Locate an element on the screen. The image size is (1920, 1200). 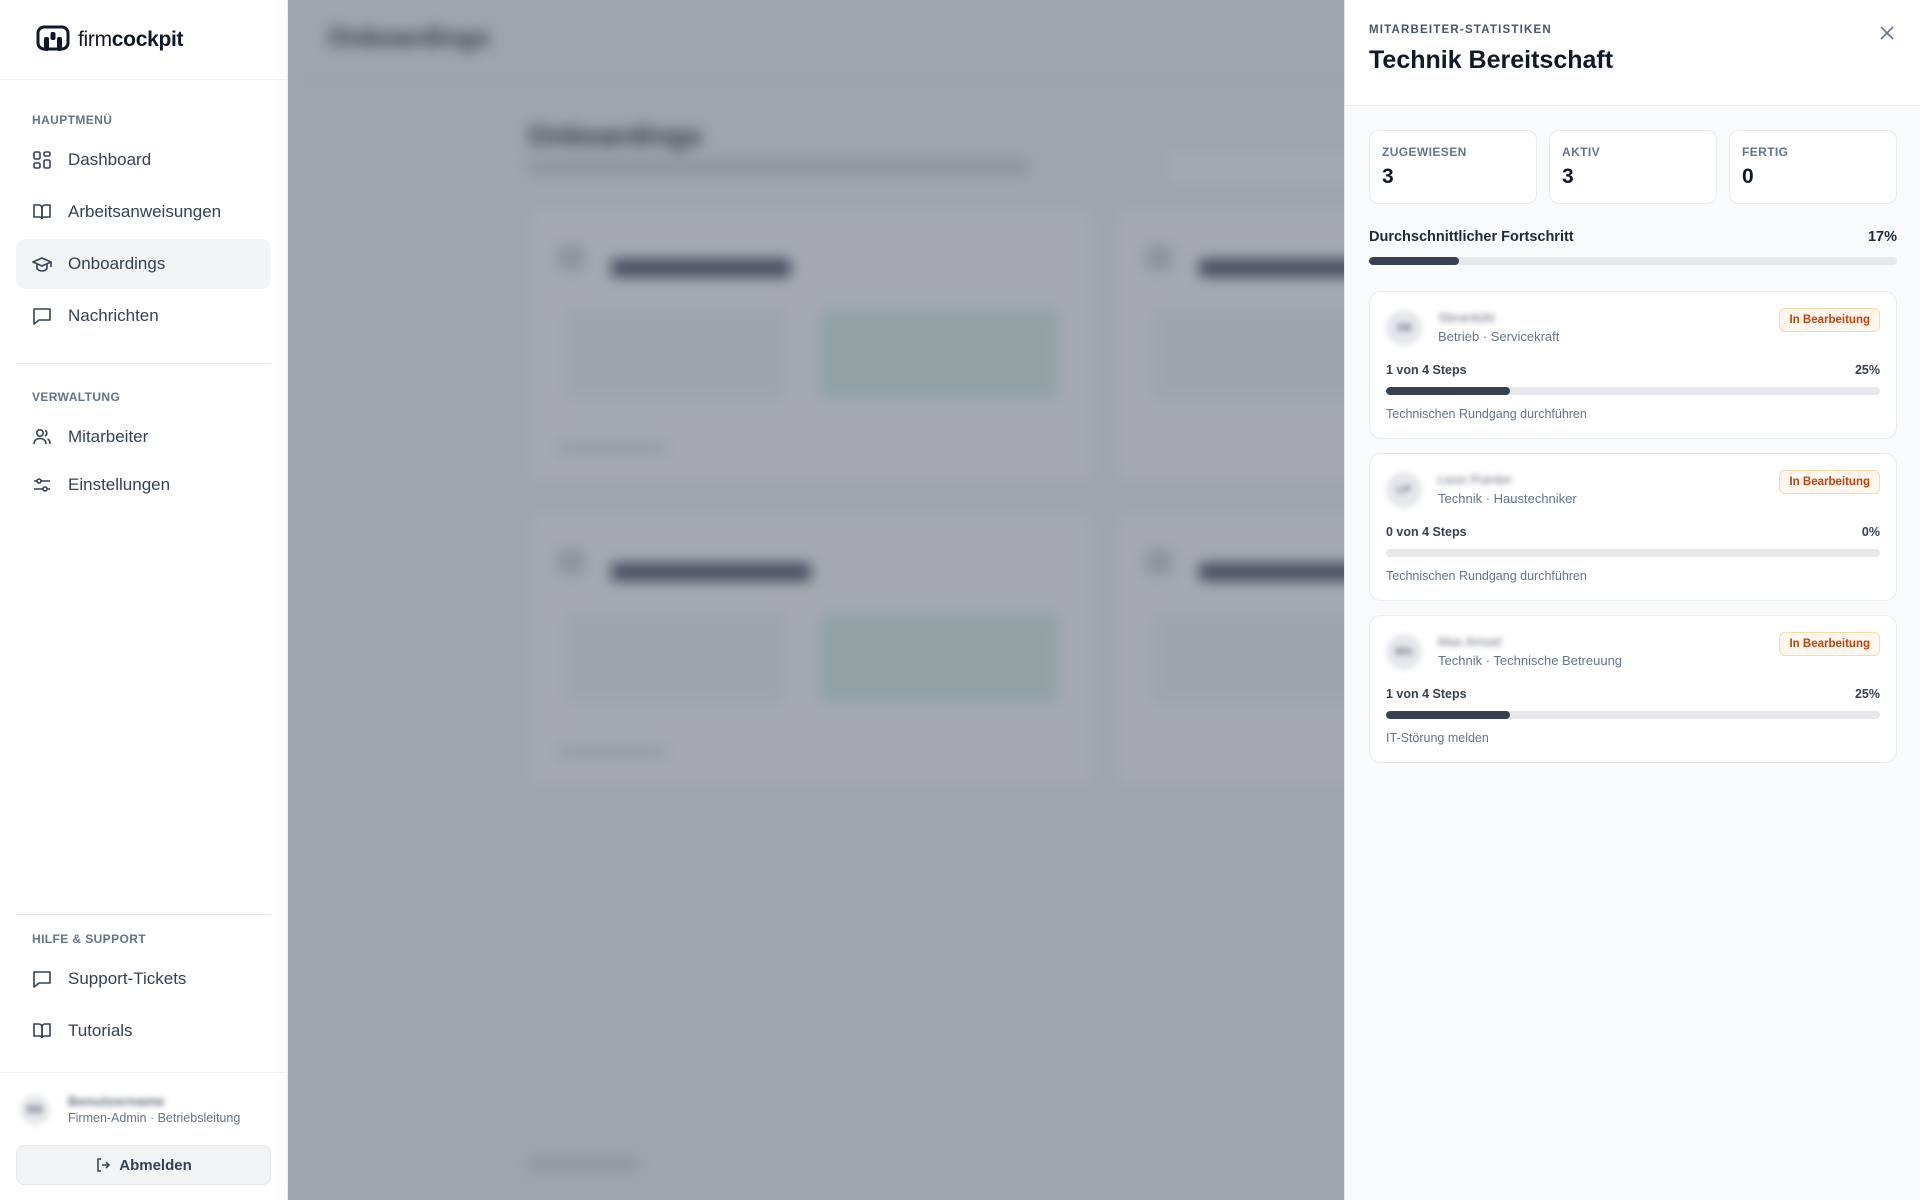
nav-item-einstellungen: Einstellungen is located at coordinates (143, 485).